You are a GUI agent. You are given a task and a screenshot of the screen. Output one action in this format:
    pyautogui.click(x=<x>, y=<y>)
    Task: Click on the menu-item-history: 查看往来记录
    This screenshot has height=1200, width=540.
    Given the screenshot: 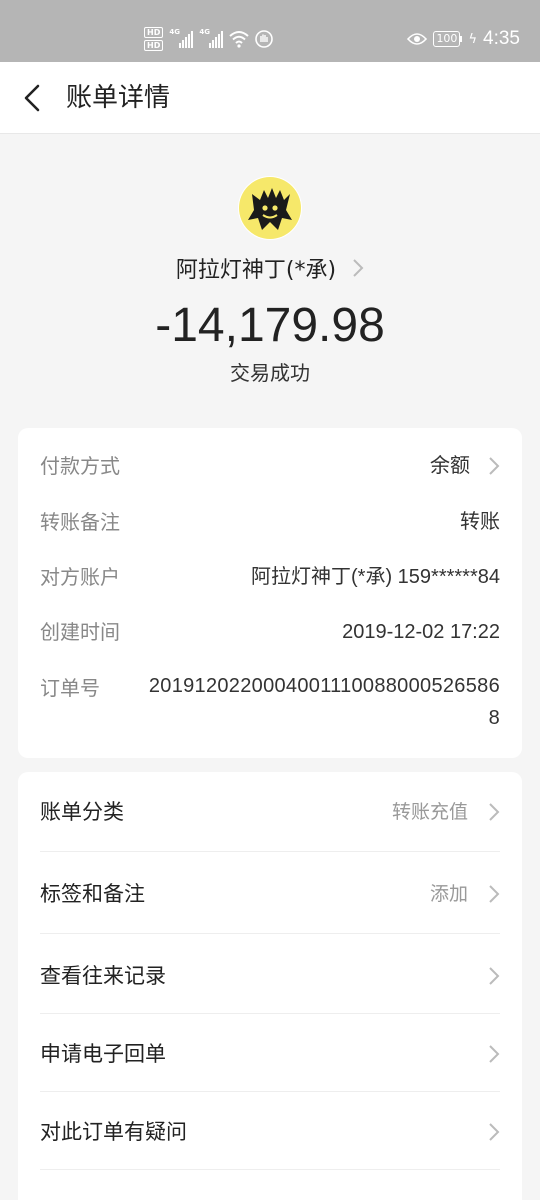 What is the action you would take?
    pyautogui.click(x=270, y=975)
    